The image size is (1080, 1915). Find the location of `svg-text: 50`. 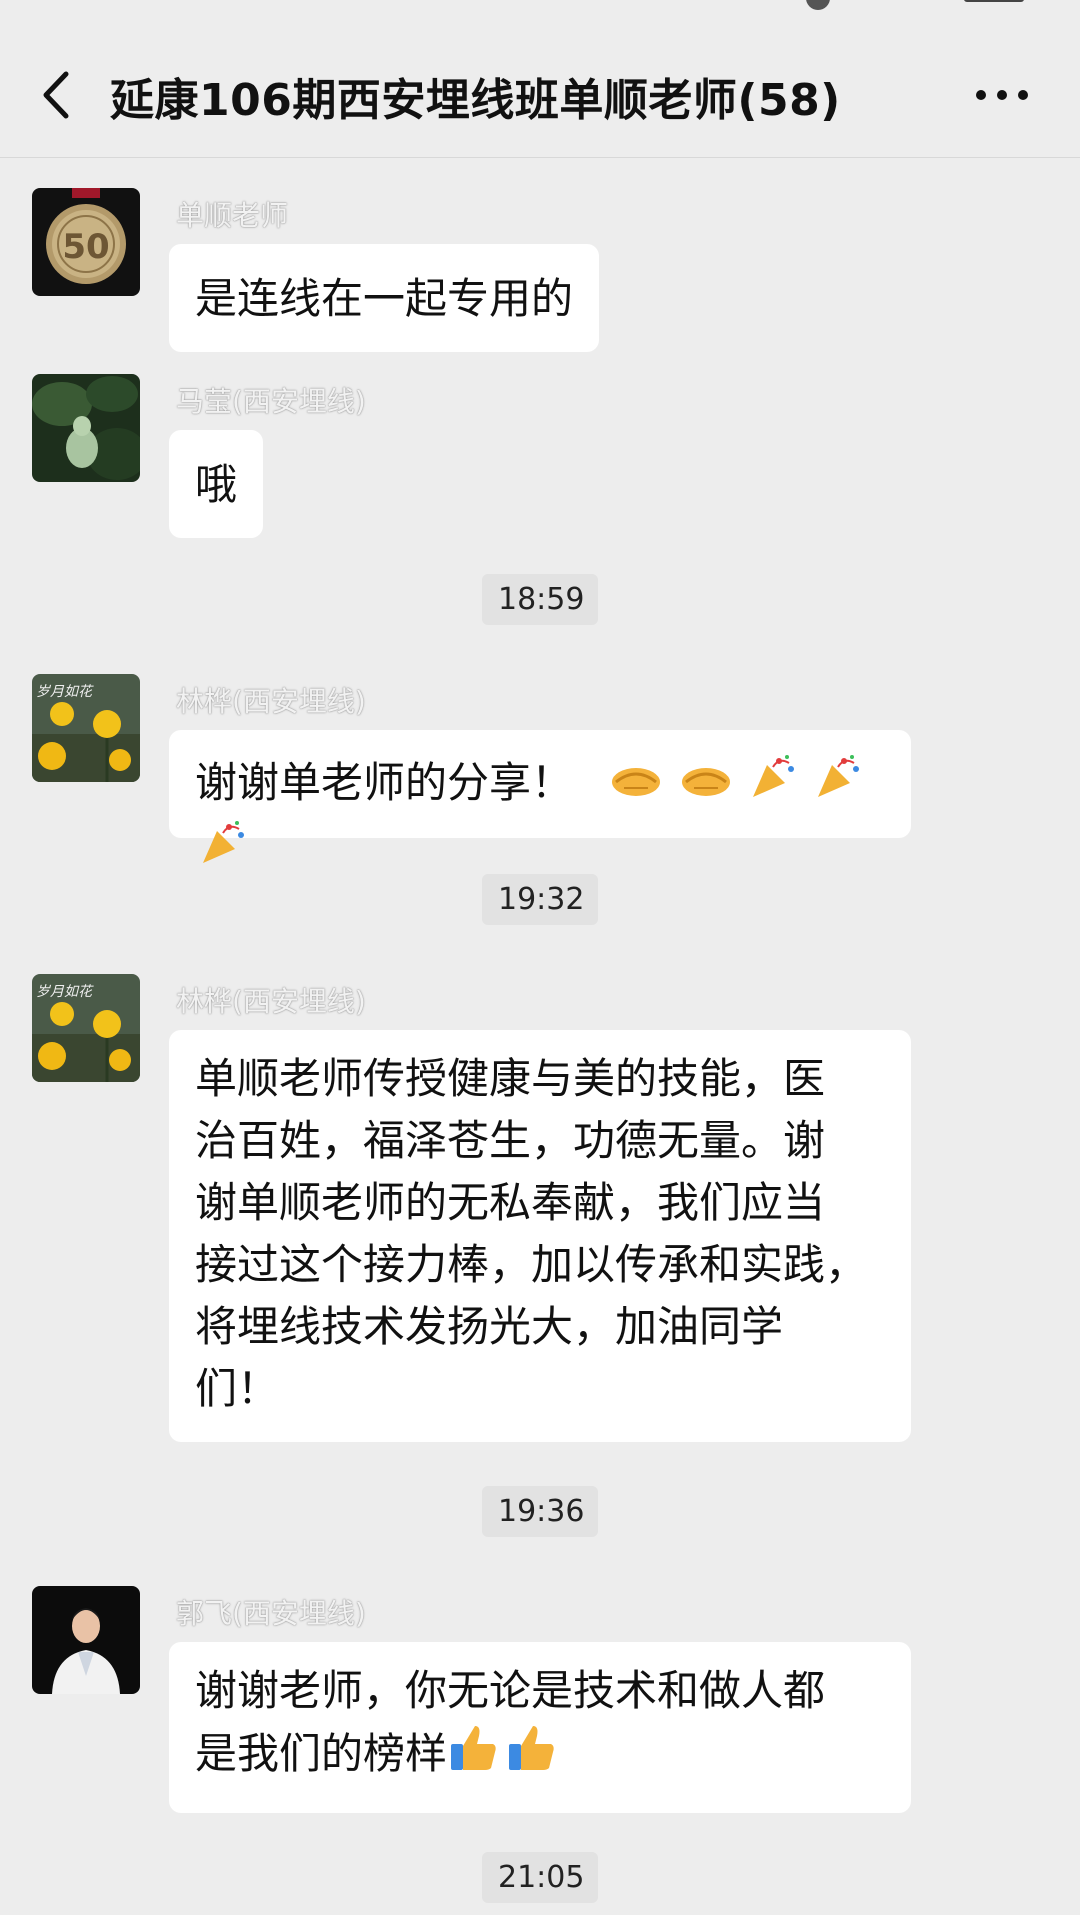

svg-text: 50 is located at coordinates (85, 247).